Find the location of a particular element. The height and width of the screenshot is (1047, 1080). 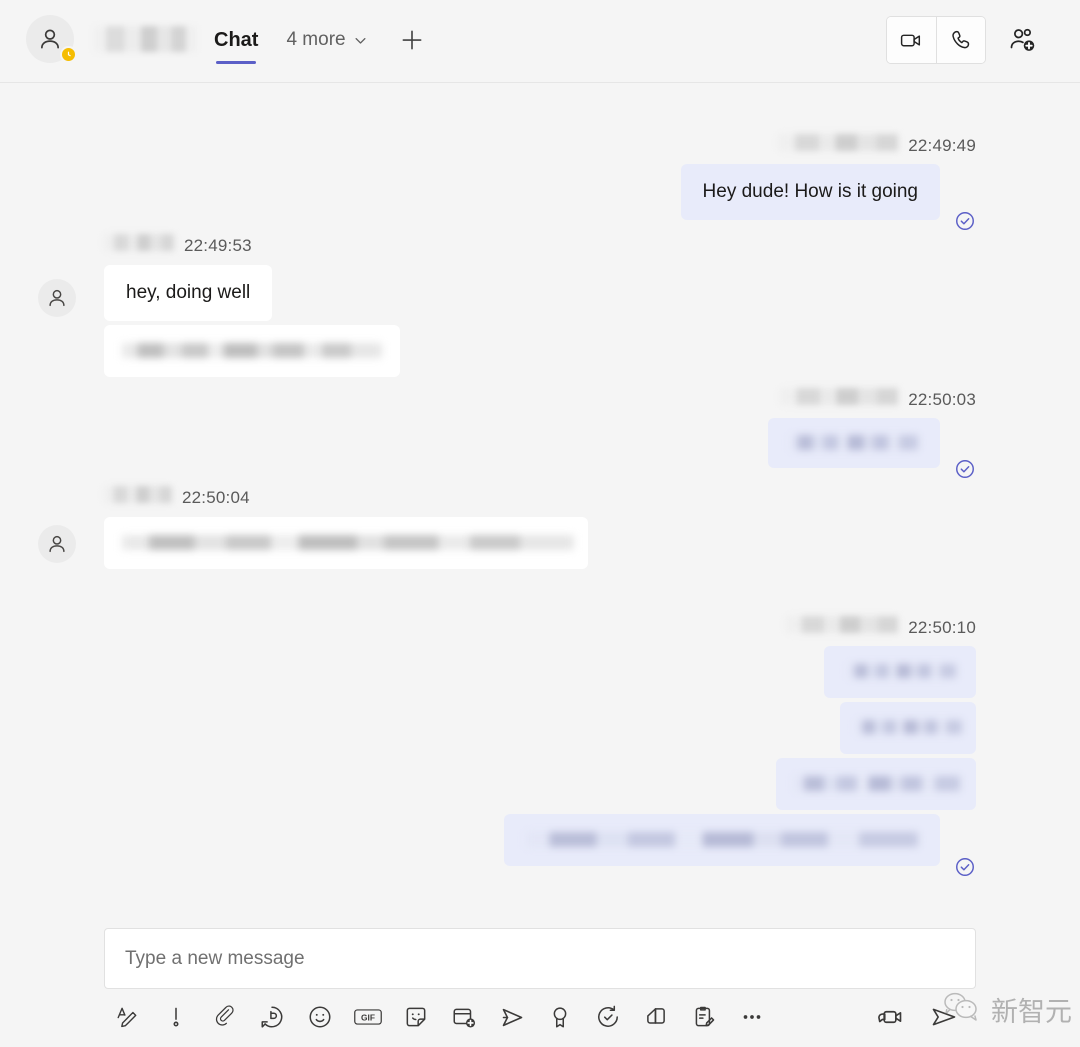

header-actions is located at coordinates (971, 40).